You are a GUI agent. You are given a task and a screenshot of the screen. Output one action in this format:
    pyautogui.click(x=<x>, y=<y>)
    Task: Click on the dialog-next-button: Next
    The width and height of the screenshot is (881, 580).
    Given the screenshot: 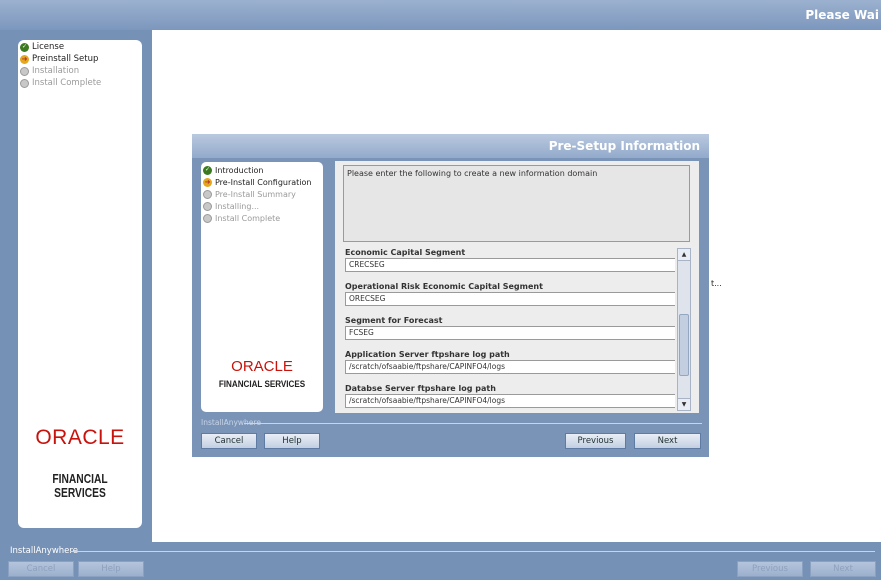 What is the action you would take?
    pyautogui.click(x=667, y=441)
    